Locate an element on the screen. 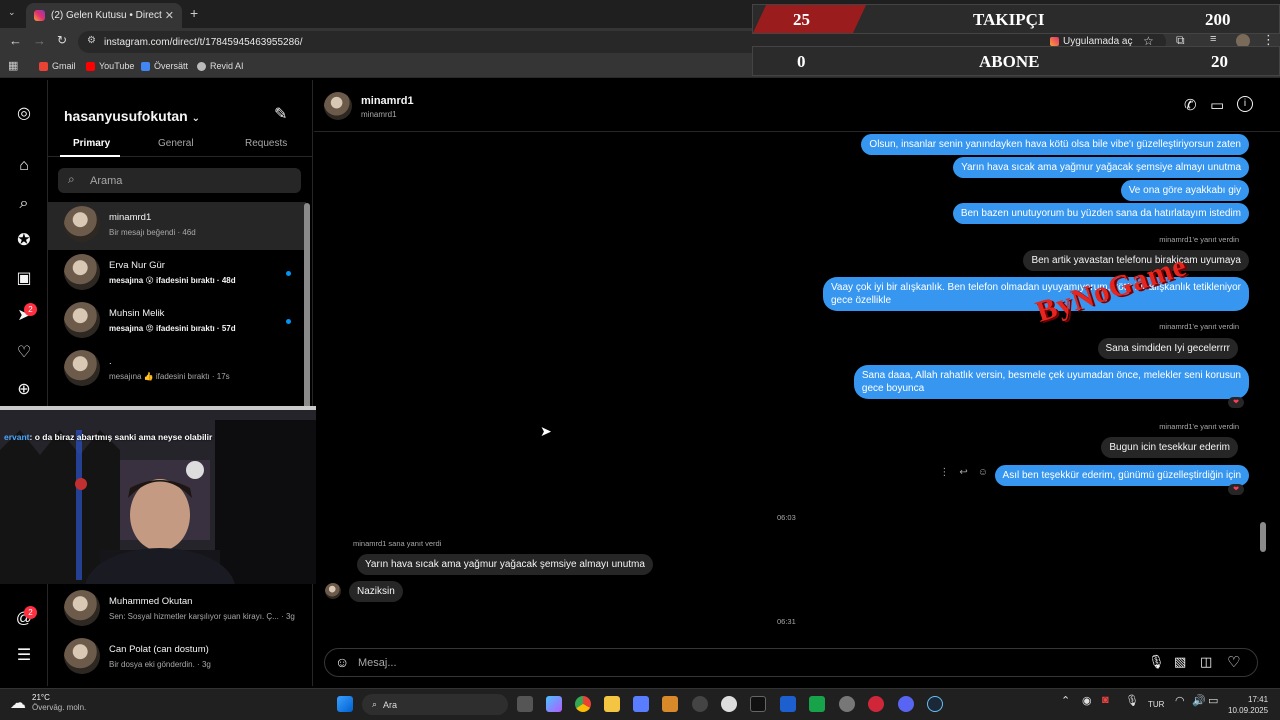 Image resolution: width=1280 pixels, height=720 pixels. language-indicator: TUR is located at coordinates (1156, 704).